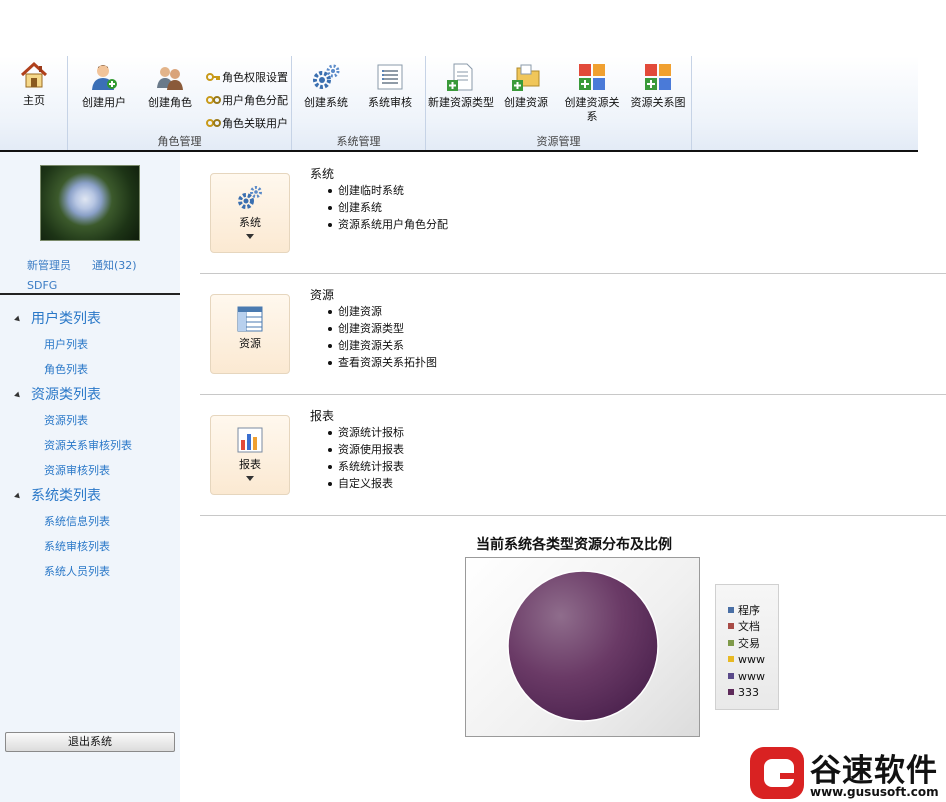 The height and width of the screenshot is (802, 946). Describe the element at coordinates (526, 77) in the screenshot. I see `folder-add-icon` at that location.